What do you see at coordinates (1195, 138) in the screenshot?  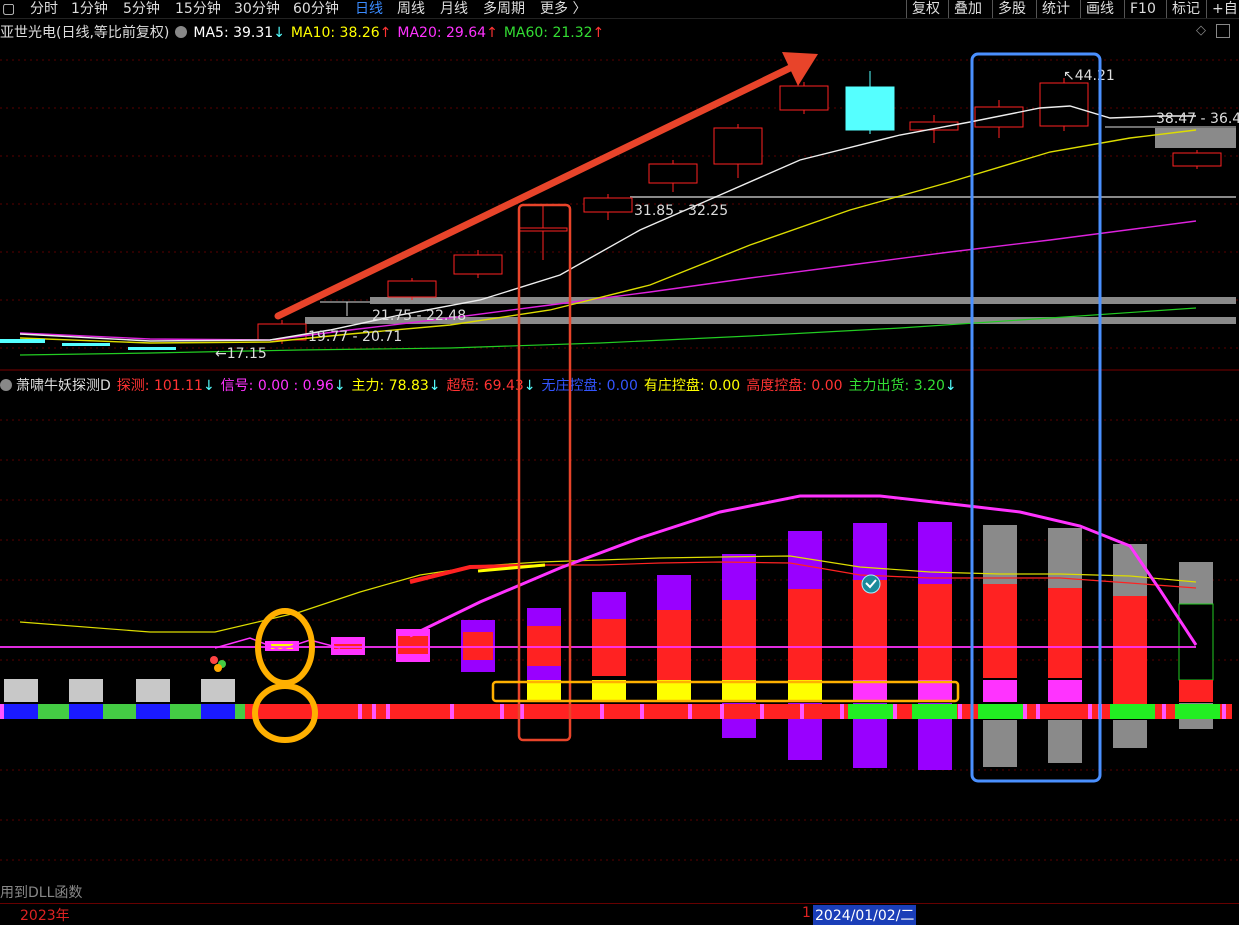 I see `resistance-zone-bar` at bounding box center [1195, 138].